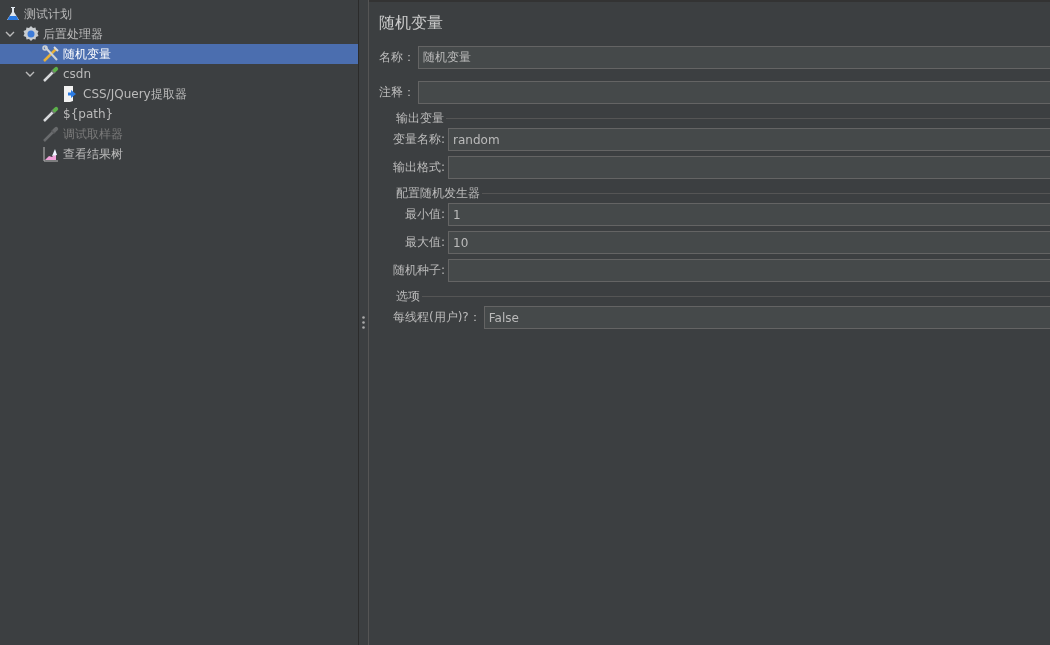 This screenshot has width=1050, height=645. I want to click on input-field: 10, so click(749, 242).